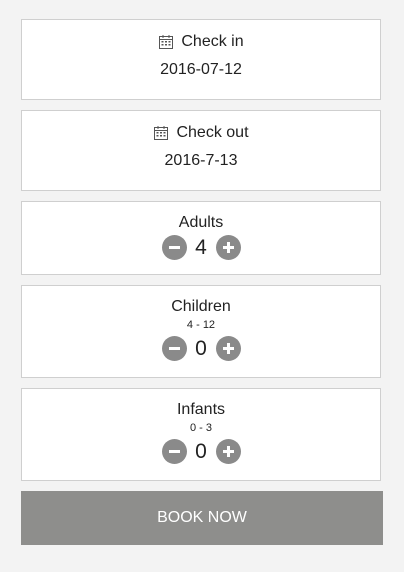 This screenshot has height=572, width=404. What do you see at coordinates (201, 325) in the screenshot?
I see `children-age-range: 4 - 12` at bounding box center [201, 325].